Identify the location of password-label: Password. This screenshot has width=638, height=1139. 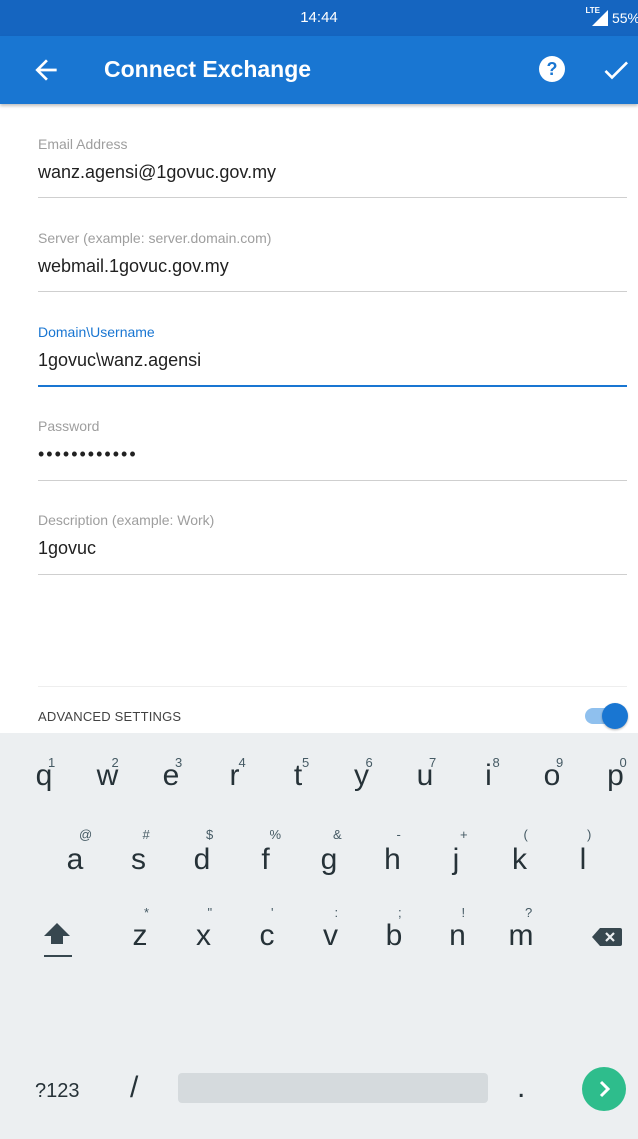
(69, 426).